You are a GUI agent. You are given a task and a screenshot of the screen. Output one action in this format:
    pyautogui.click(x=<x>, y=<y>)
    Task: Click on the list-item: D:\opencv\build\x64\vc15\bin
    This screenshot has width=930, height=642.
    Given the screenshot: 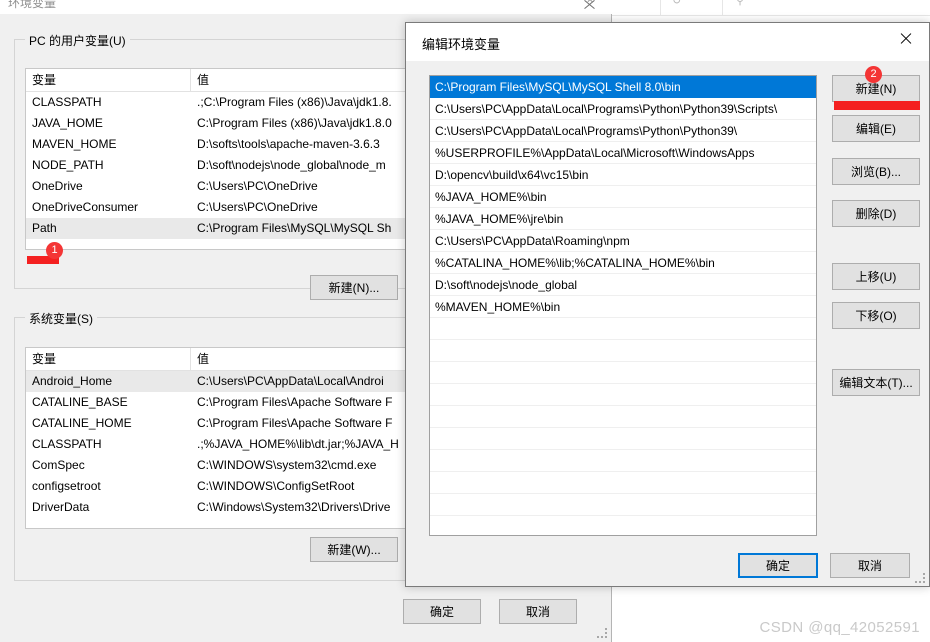 What is the action you would take?
    pyautogui.click(x=623, y=175)
    